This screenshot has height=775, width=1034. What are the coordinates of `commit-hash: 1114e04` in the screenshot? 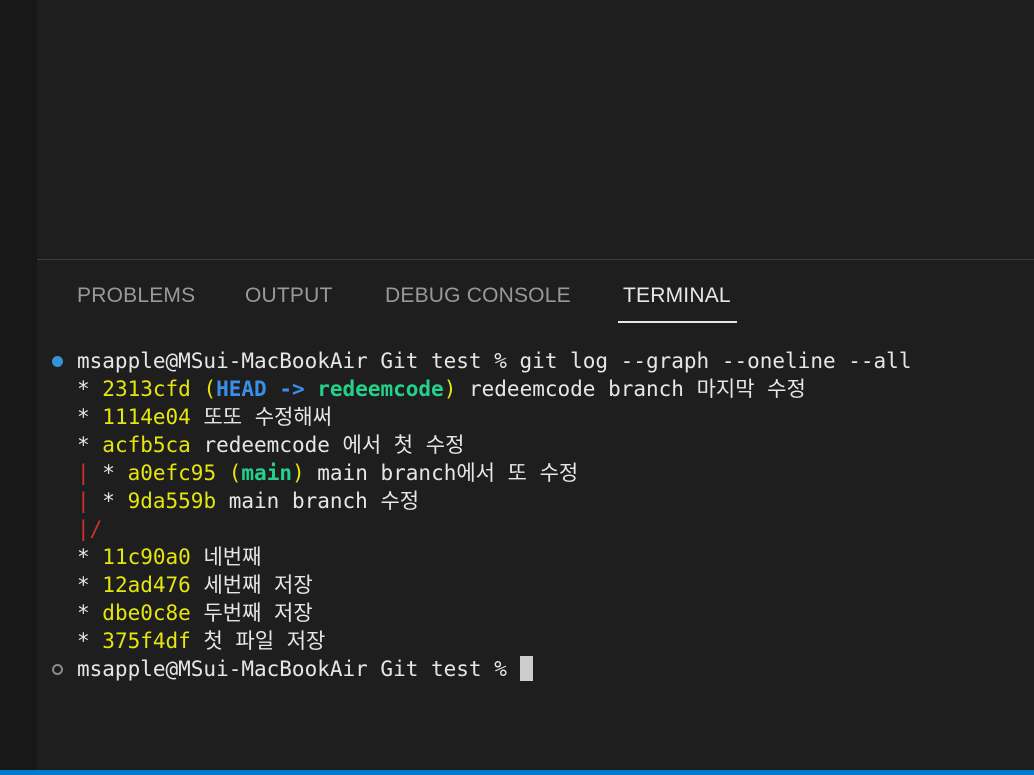 It's located at (146, 417).